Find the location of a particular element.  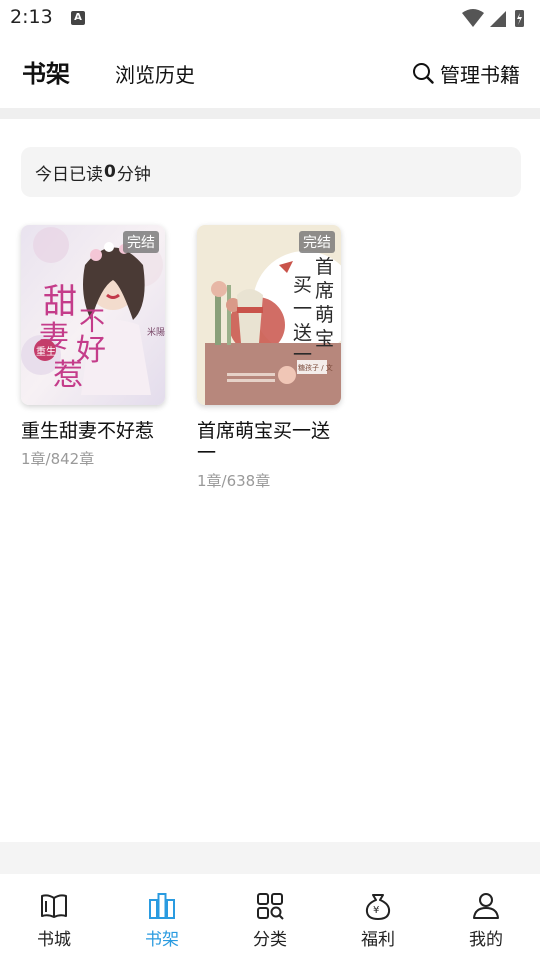

cover-char: 买 is located at coordinates (302, 285).